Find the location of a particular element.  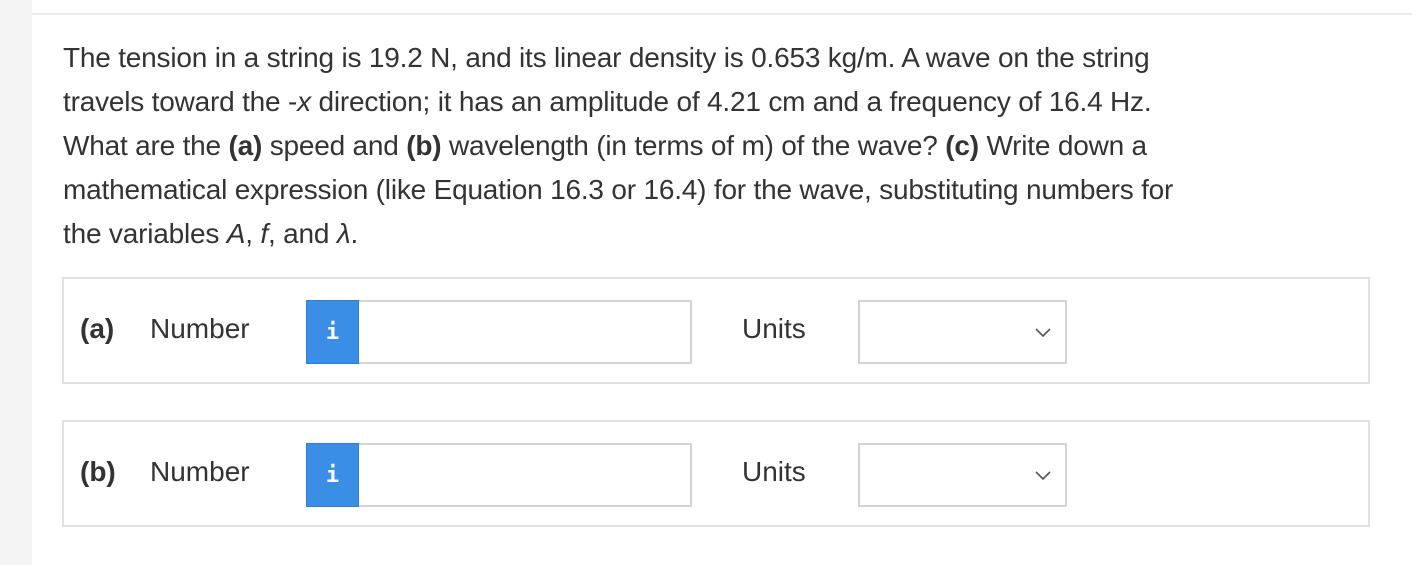

part-b-marker: (b) is located at coordinates (424, 145).